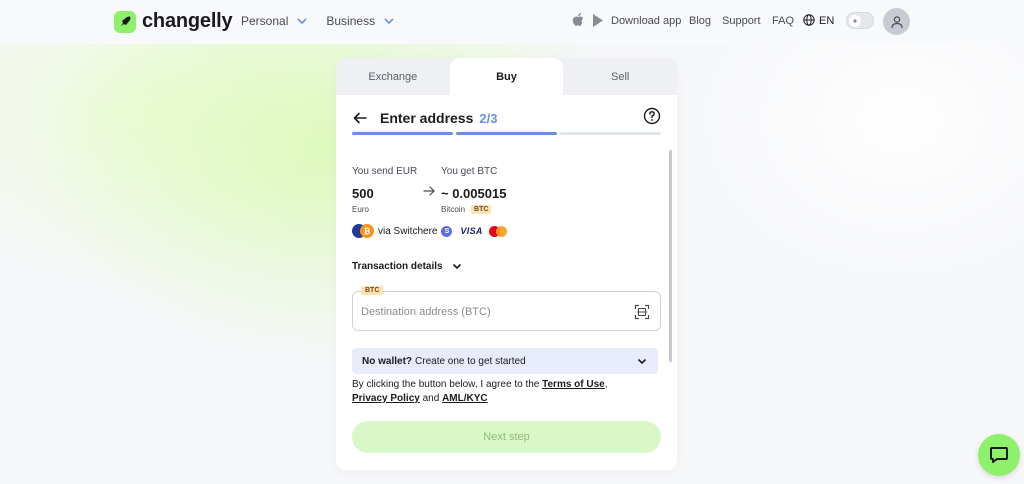  Describe the element at coordinates (360, 21) in the screenshot. I see `nav-business: Business` at that location.